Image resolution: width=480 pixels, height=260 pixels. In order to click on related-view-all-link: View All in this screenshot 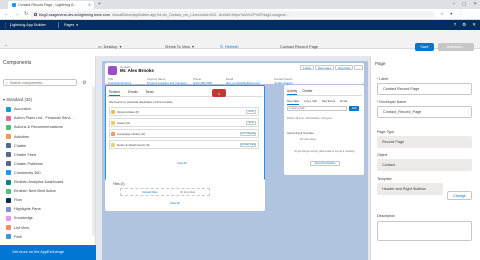, I will do `click(182, 163)`.